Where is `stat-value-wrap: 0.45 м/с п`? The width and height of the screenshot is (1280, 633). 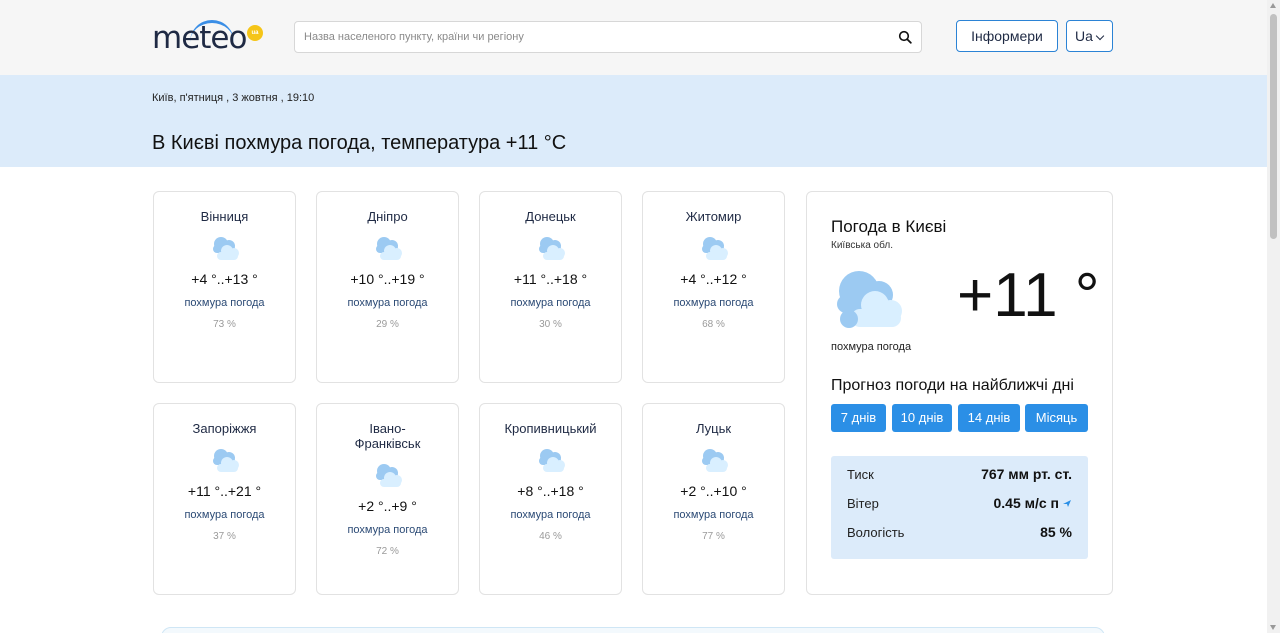 stat-value-wrap: 0.45 м/с п is located at coordinates (1032, 503).